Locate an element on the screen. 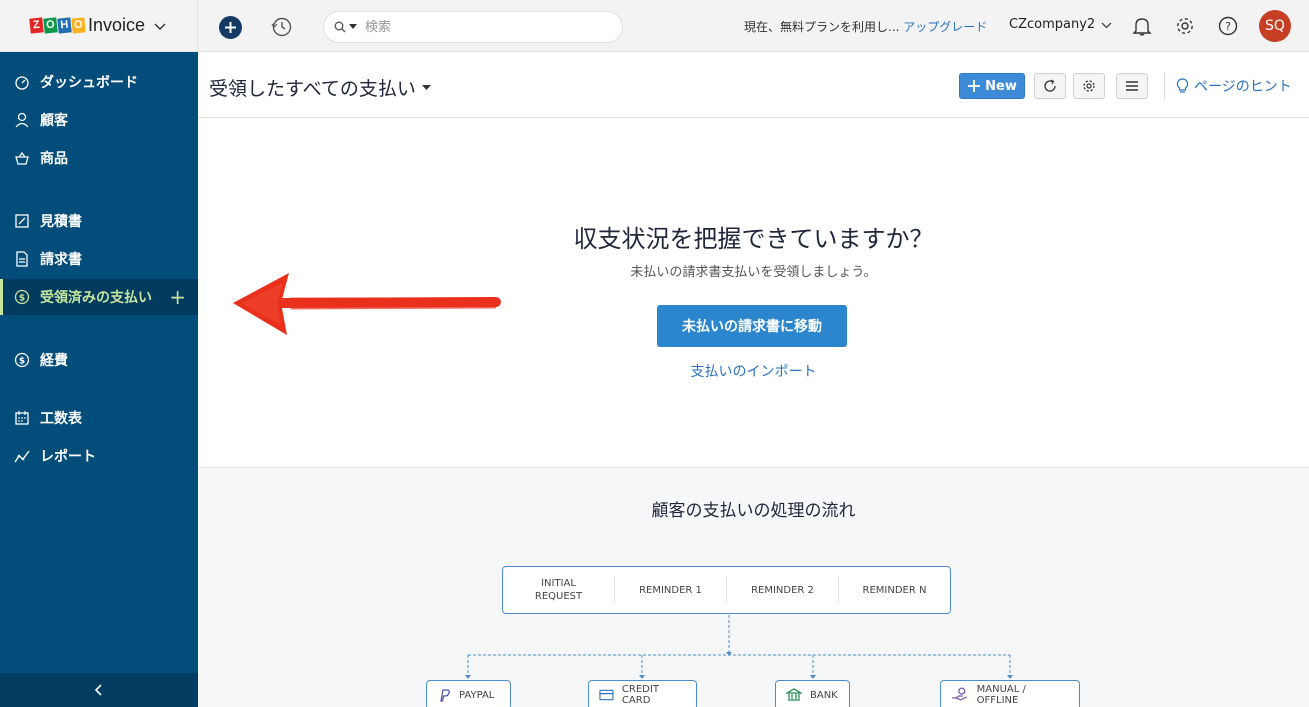 This screenshot has width=1309, height=707. plan-notice: 現在、無料プランを利用し... アップグレード is located at coordinates (865, 26).